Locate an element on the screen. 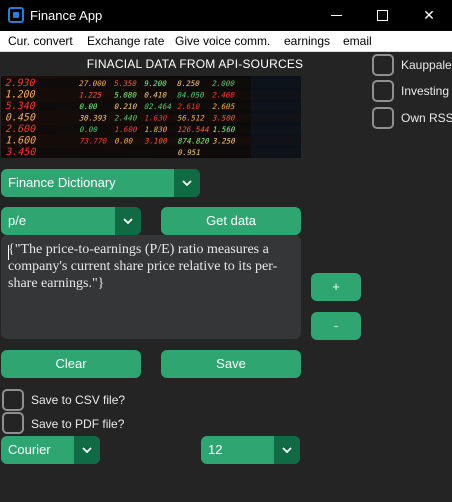  minimize-icon is located at coordinates (336, 15).